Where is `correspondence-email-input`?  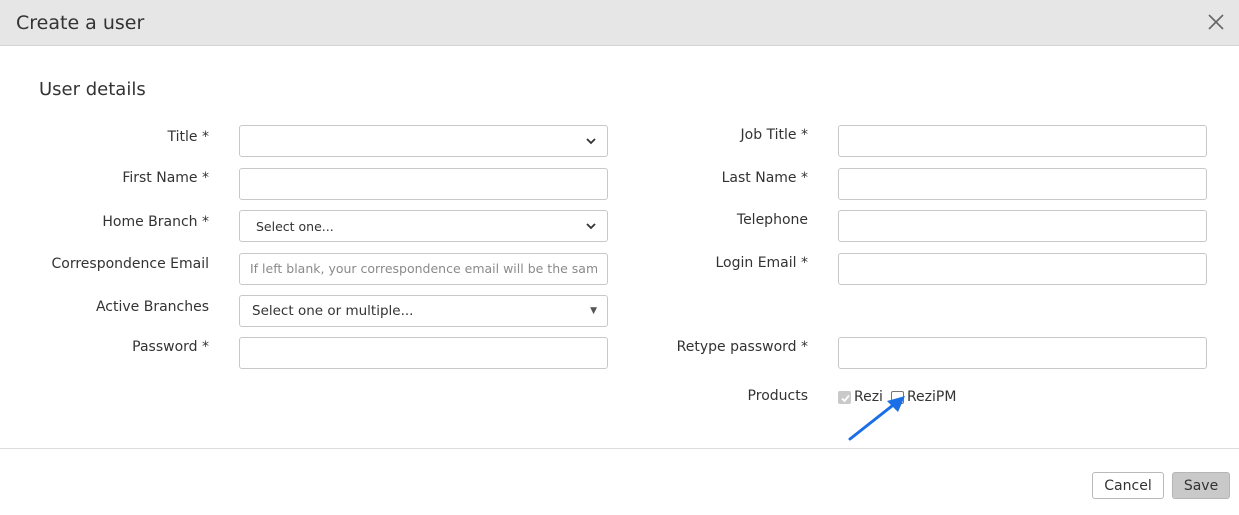 correspondence-email-input is located at coordinates (423, 269).